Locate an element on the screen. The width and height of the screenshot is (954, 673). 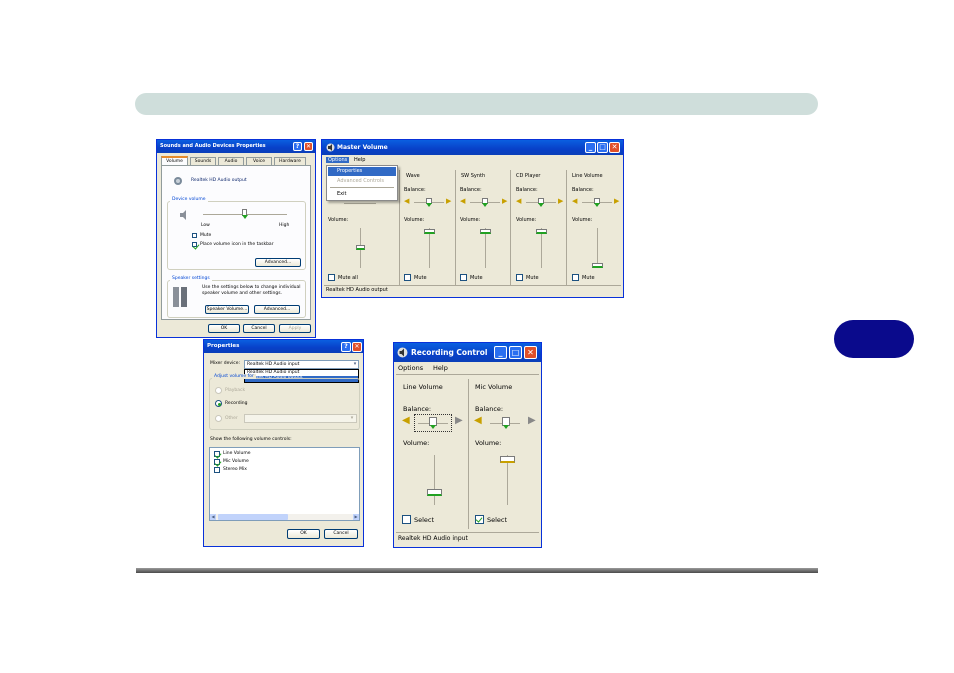
cdplayer-mute-label: Mute is located at coordinates (532, 278).